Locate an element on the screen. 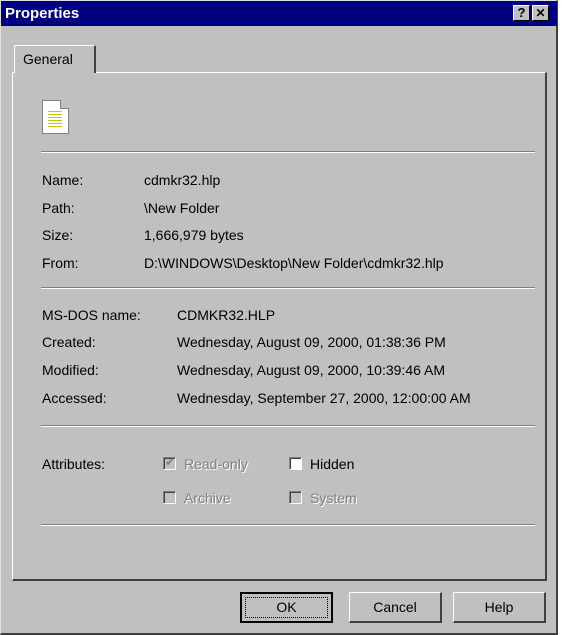  cancel-button-label: Cancel is located at coordinates (395, 607).